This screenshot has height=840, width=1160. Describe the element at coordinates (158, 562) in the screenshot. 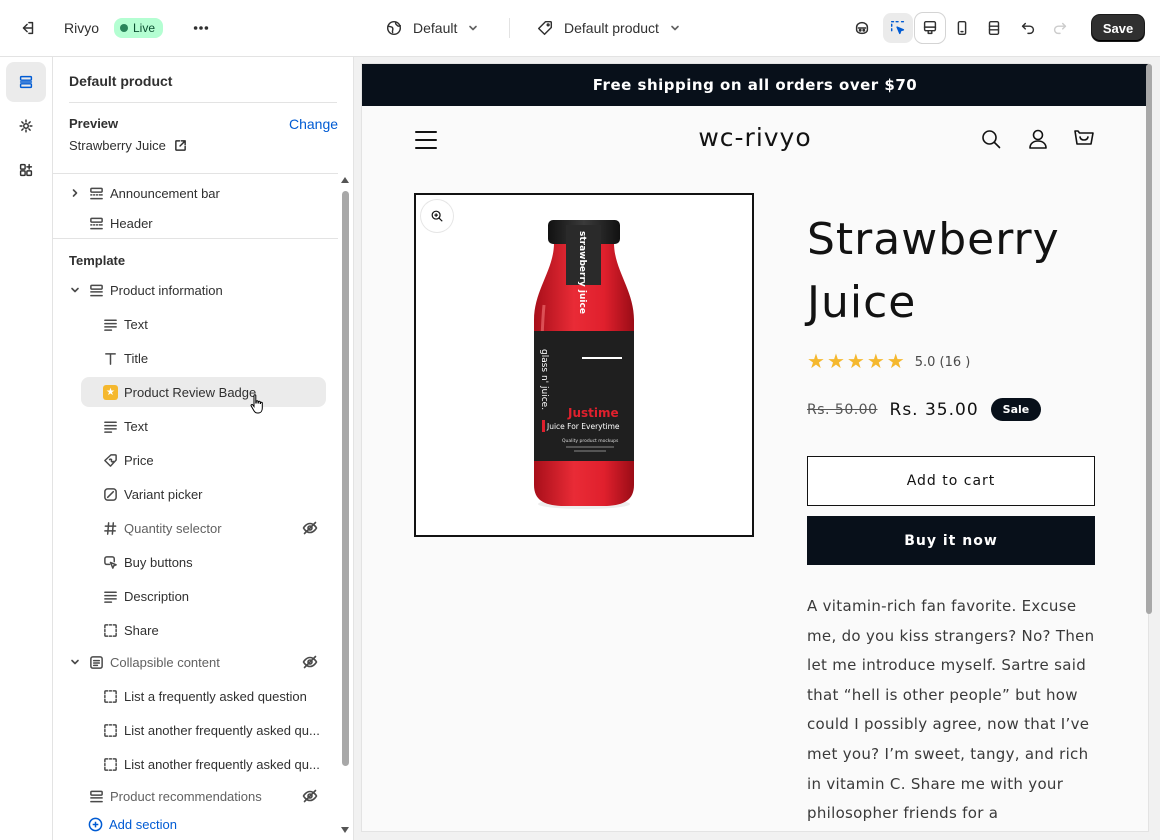

I see `block-label: Buy buttons` at that location.